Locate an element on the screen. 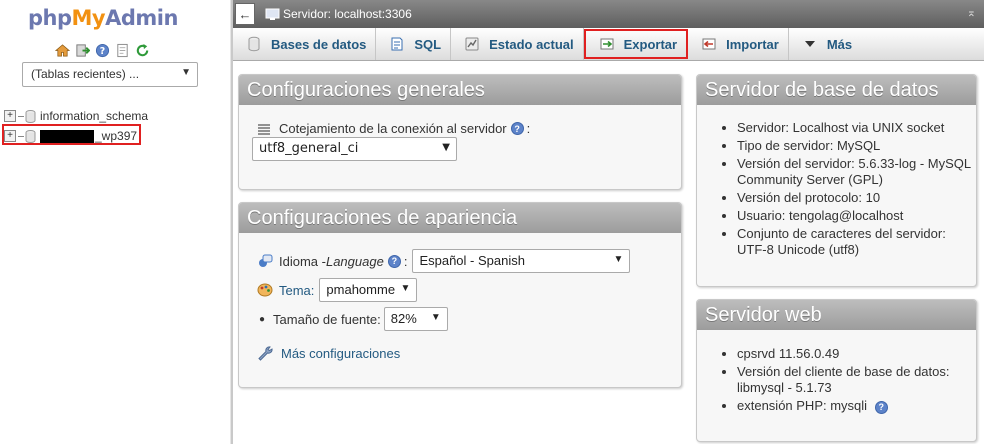  more-settings-link: Más configuraciones is located at coordinates (340, 353).